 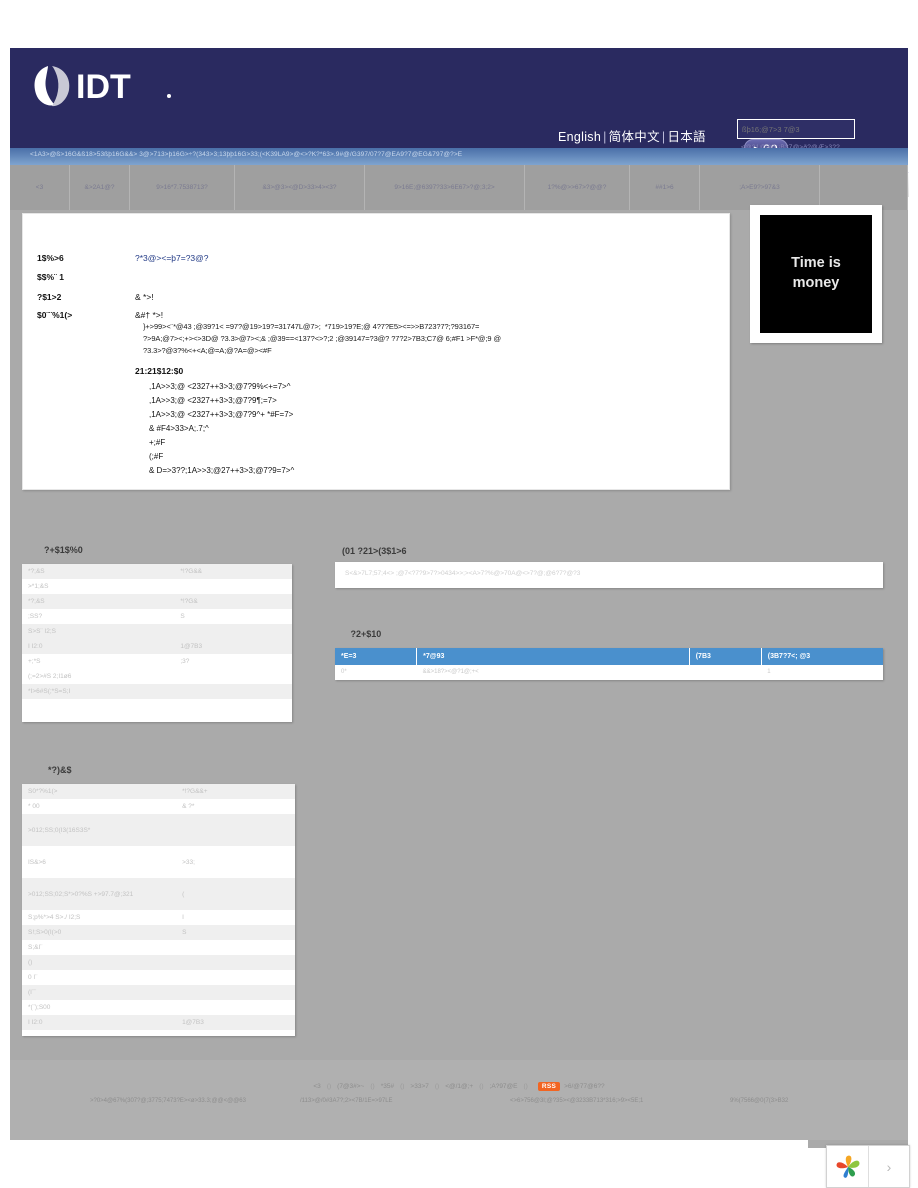 What do you see at coordinates (387, 1086) in the screenshot?
I see `footer-link-2: *35#` at bounding box center [387, 1086].